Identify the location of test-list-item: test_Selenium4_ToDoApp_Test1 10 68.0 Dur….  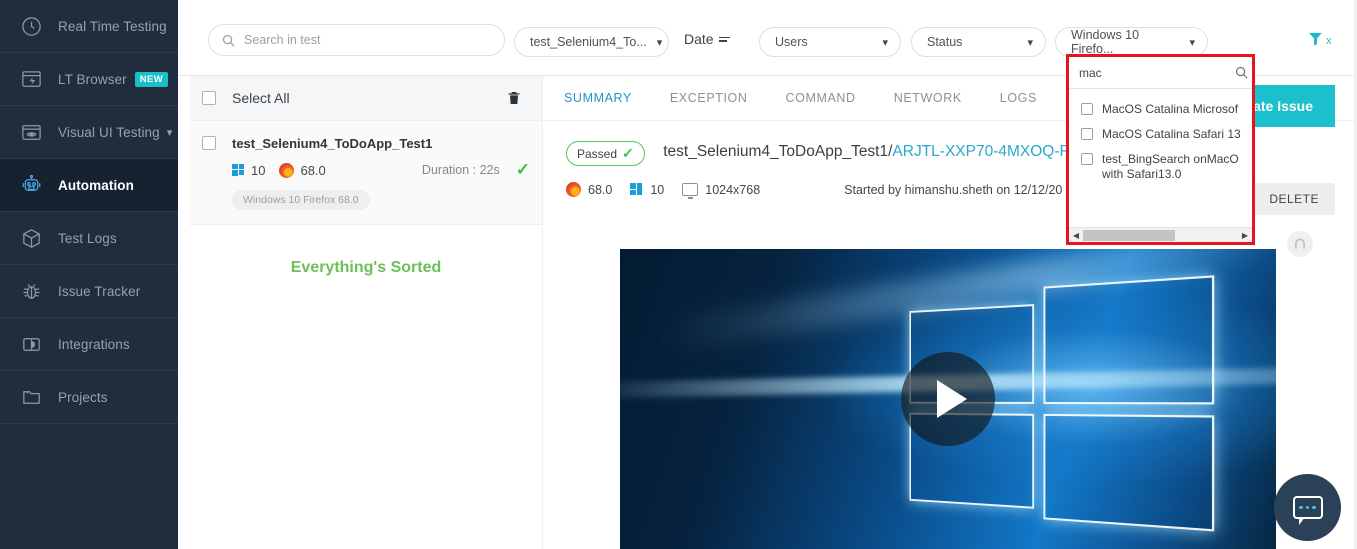
(366, 173).